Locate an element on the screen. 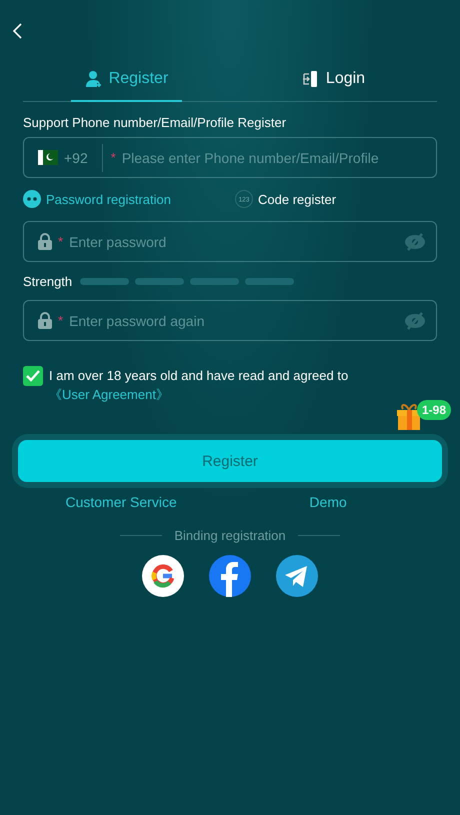  country-code: +92 is located at coordinates (76, 158).